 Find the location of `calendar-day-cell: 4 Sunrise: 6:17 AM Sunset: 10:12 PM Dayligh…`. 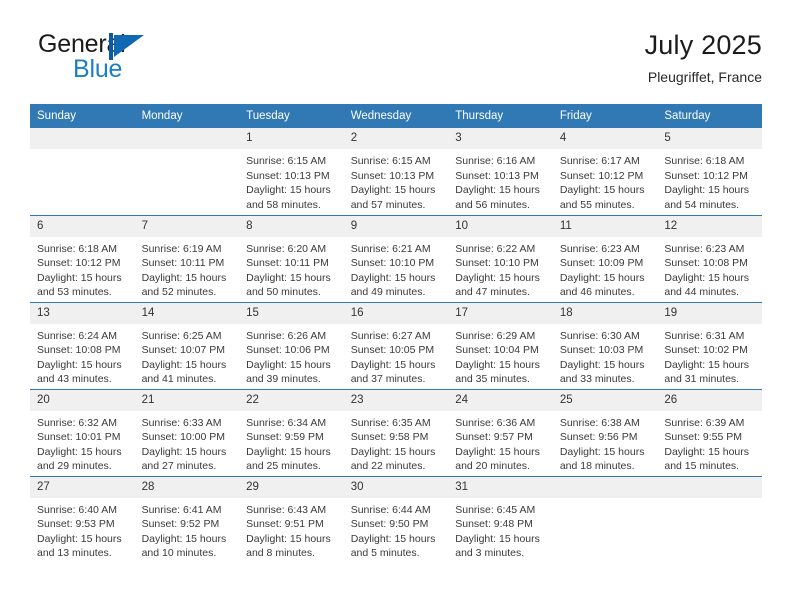

calendar-day-cell: 4 Sunrise: 6:17 AM Sunset: 10:12 PM Dayligh… is located at coordinates (605, 171).